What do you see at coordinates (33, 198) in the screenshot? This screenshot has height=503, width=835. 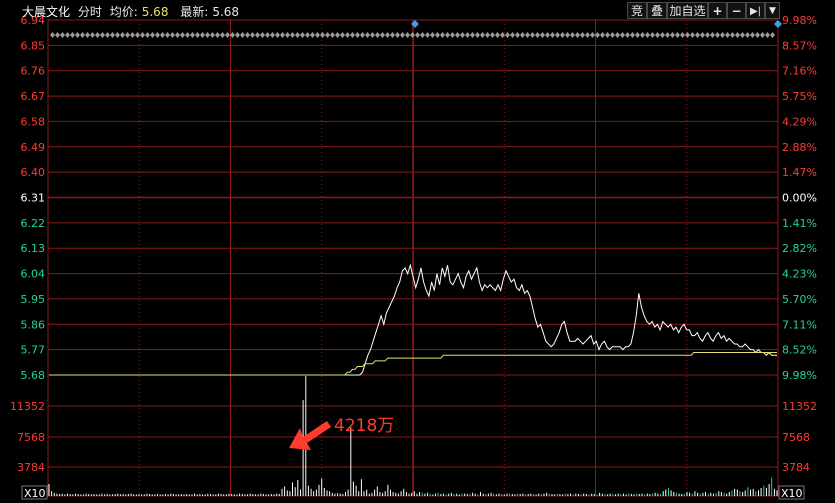 I see `price-tick-label: 6.31` at bounding box center [33, 198].